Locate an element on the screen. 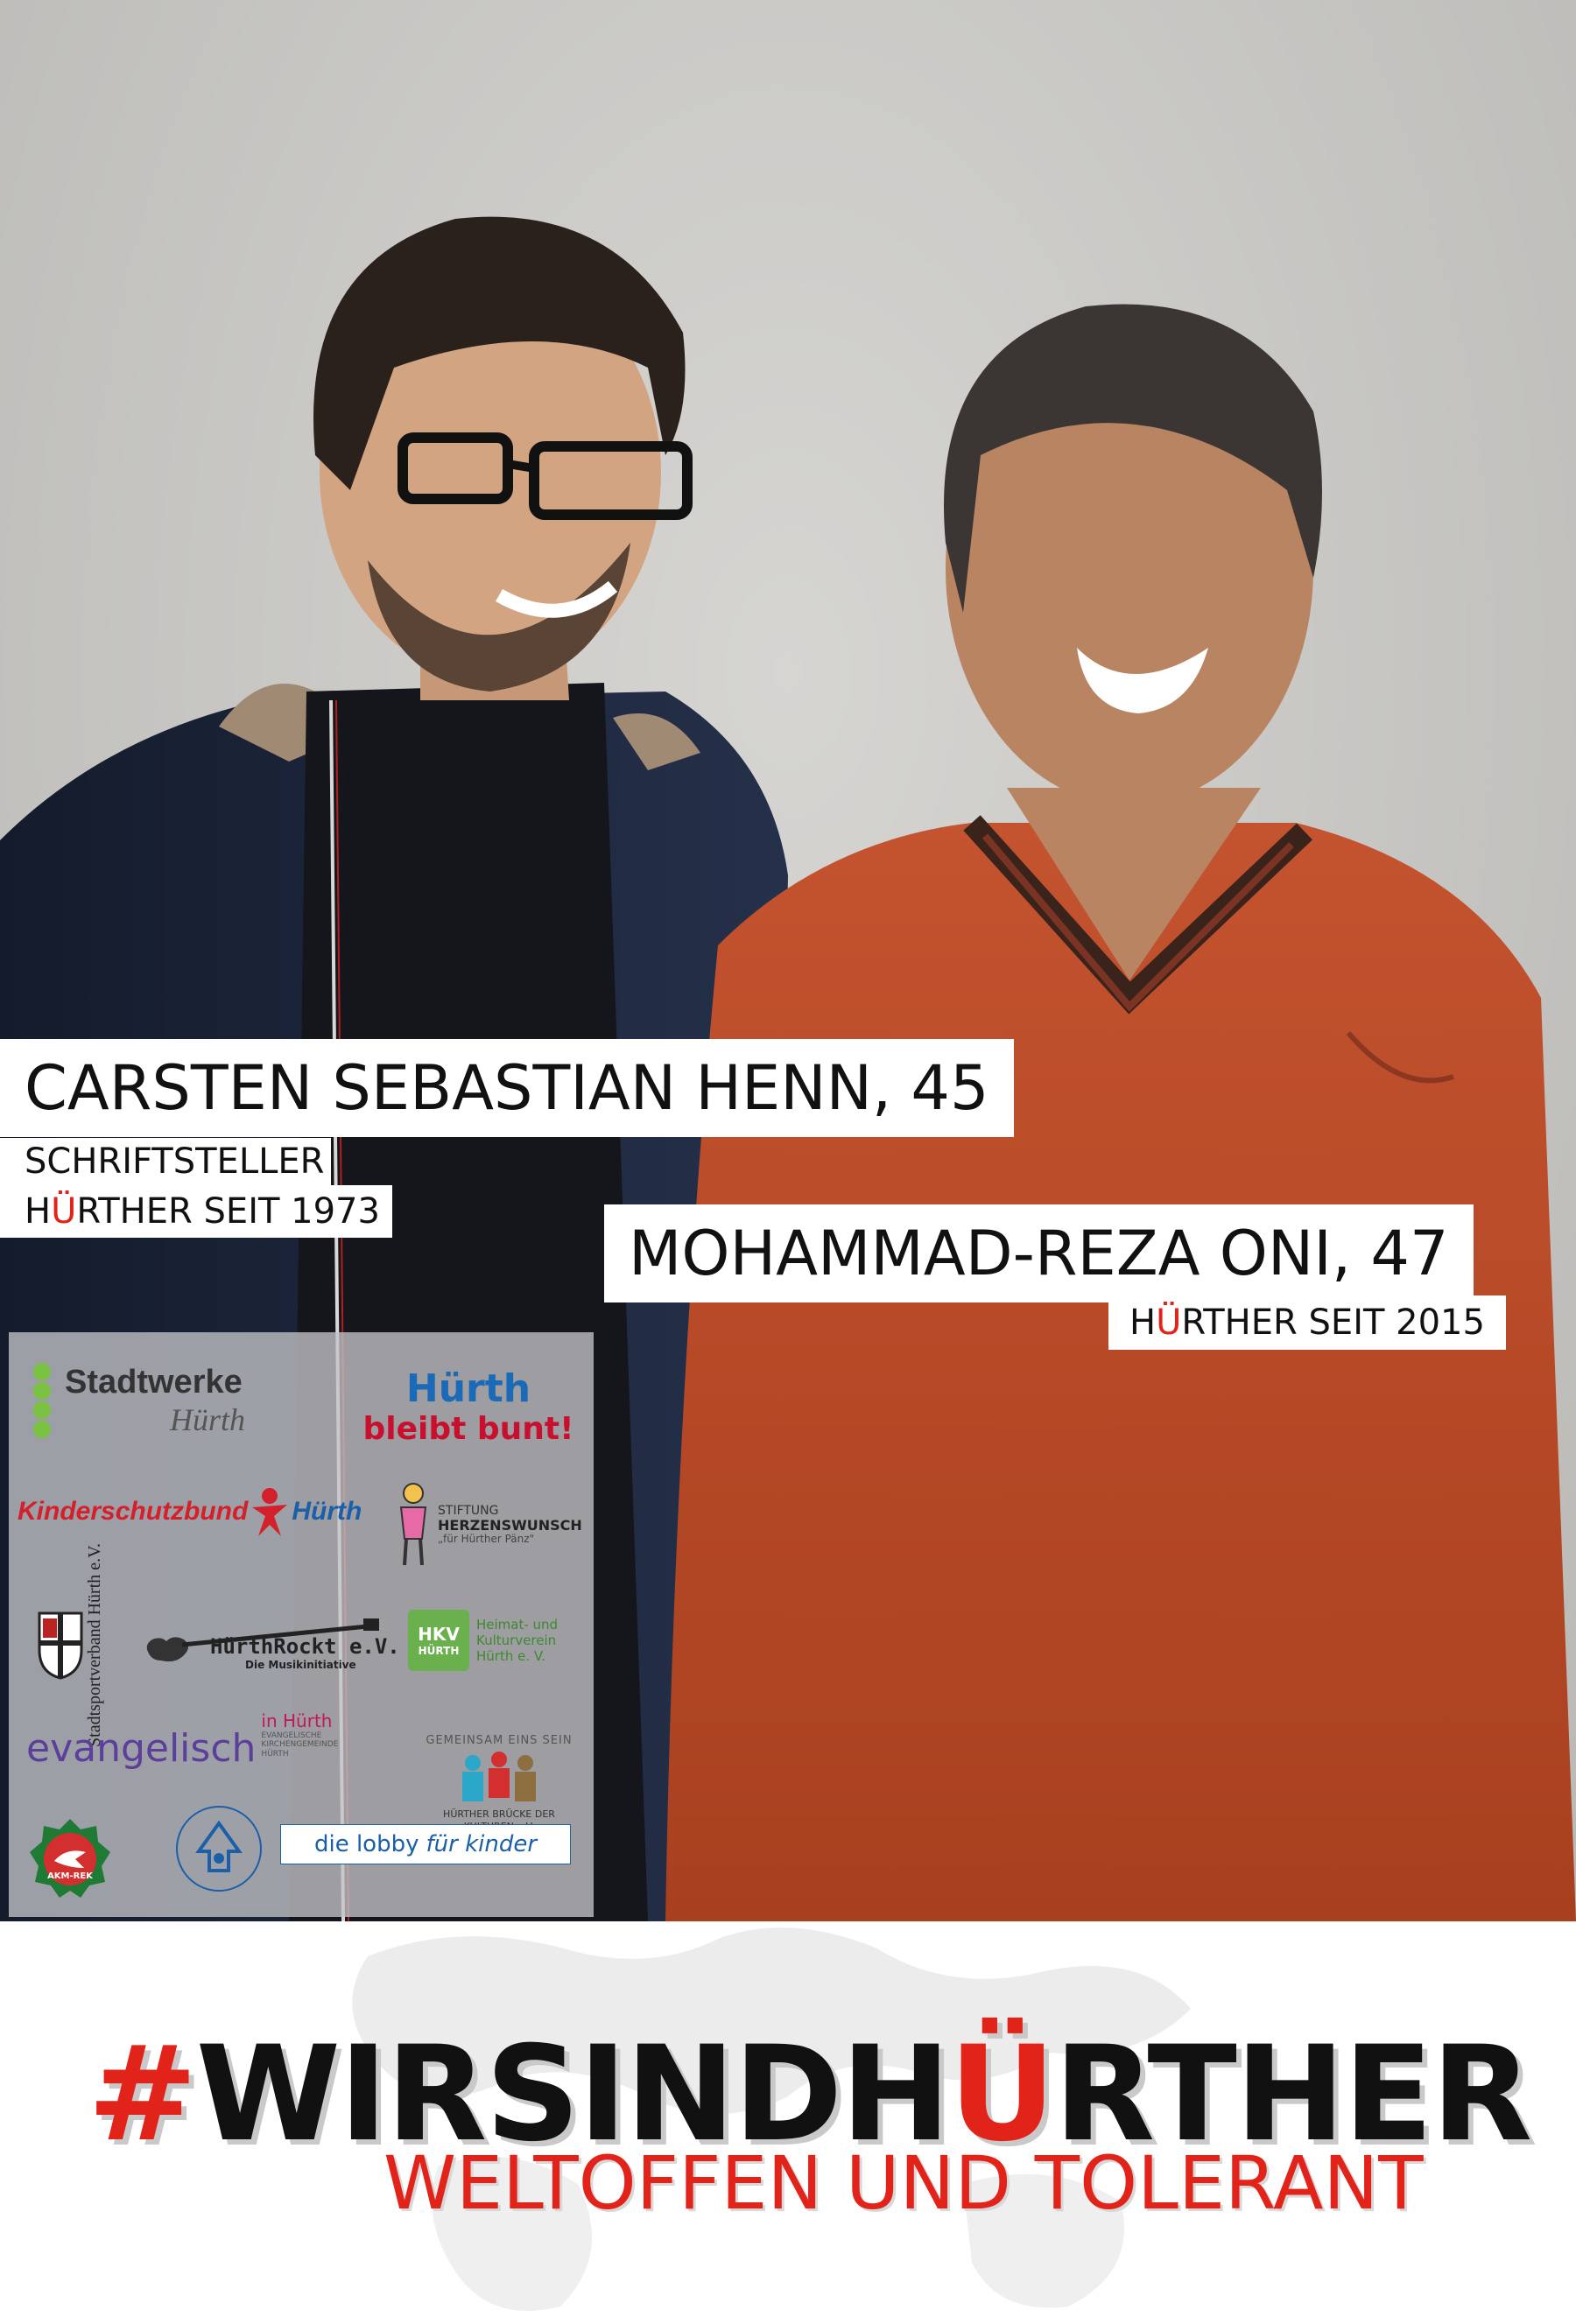 This screenshot has height=2324, width=1576. lobby-fuer-kinder-logo: die lobby für kinder is located at coordinates (425, 1844).